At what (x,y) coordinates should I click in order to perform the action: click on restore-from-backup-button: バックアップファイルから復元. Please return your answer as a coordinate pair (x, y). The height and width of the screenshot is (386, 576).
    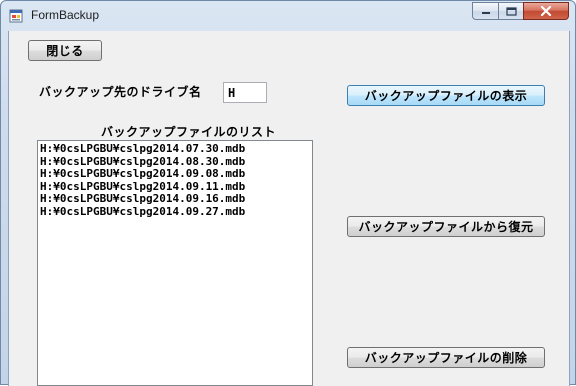
    Looking at the image, I should click on (446, 226).